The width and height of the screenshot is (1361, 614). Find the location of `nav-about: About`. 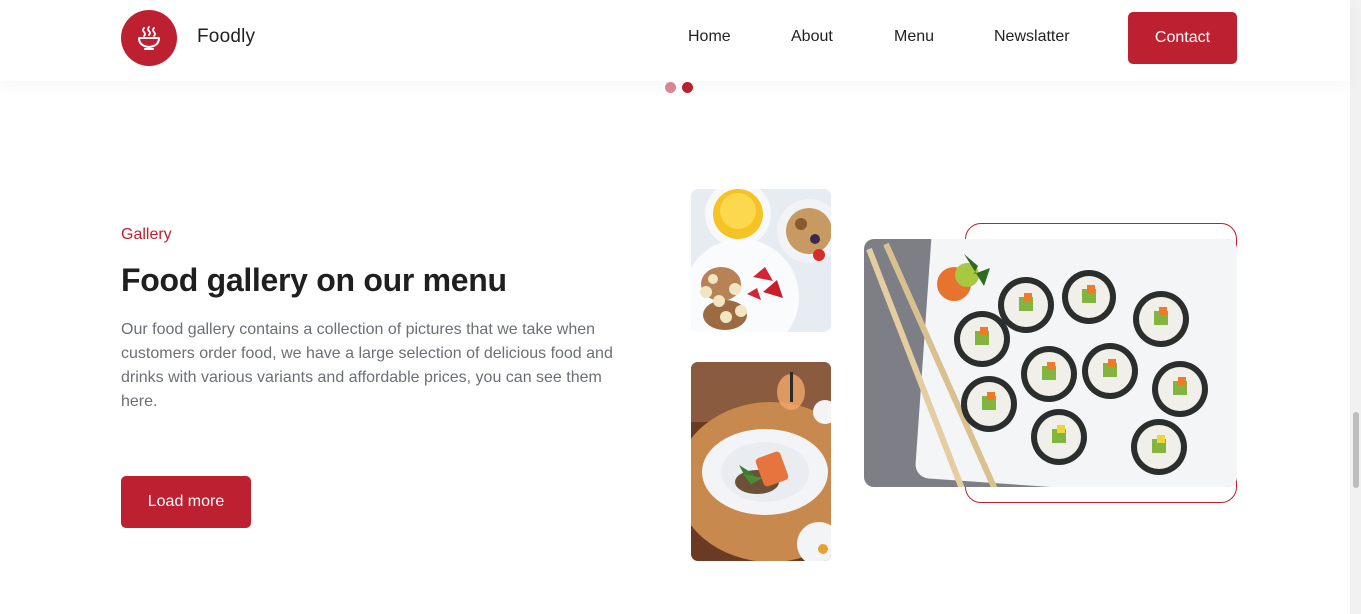

nav-about: About is located at coordinates (812, 37).